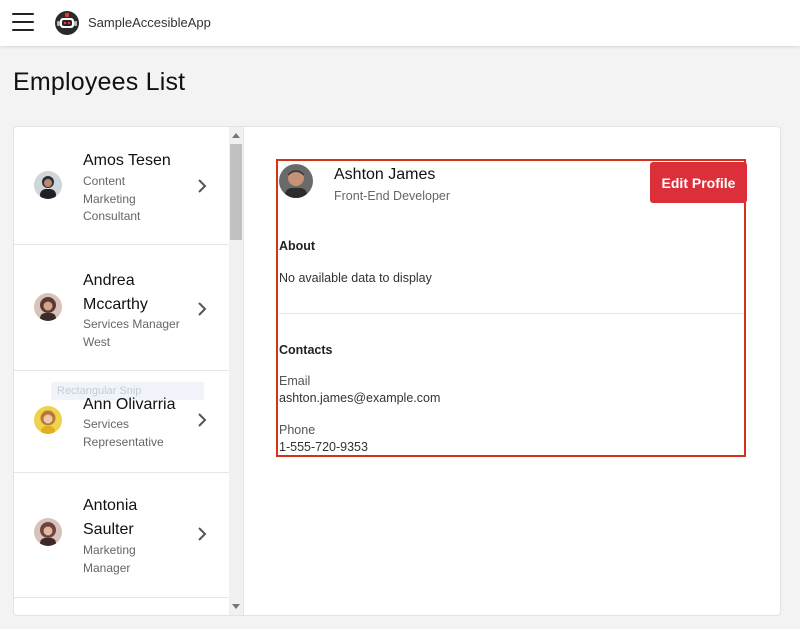 The height and width of the screenshot is (629, 800). Describe the element at coordinates (129, 404) in the screenshot. I see `employee-name: Ann Olivarria` at that location.